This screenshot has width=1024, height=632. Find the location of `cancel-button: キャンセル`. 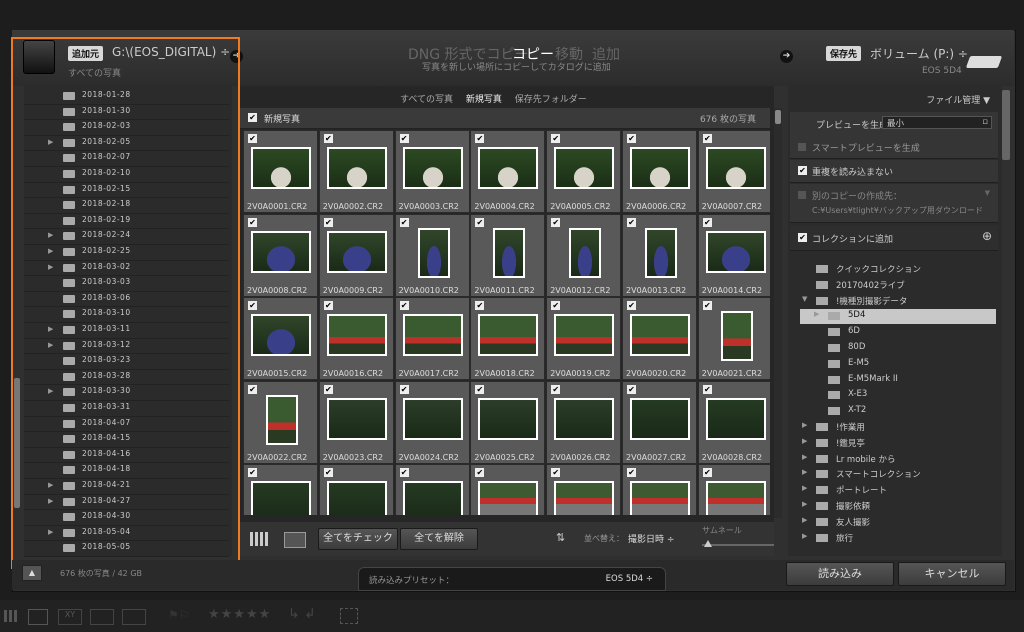

cancel-button: キャンセル is located at coordinates (952, 574).